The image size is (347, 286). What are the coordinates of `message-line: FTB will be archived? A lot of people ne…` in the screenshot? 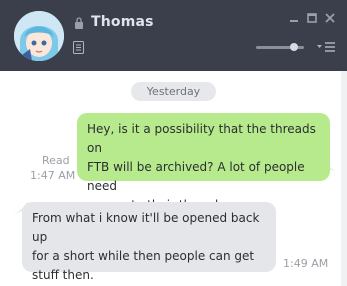 It's located at (196, 176).